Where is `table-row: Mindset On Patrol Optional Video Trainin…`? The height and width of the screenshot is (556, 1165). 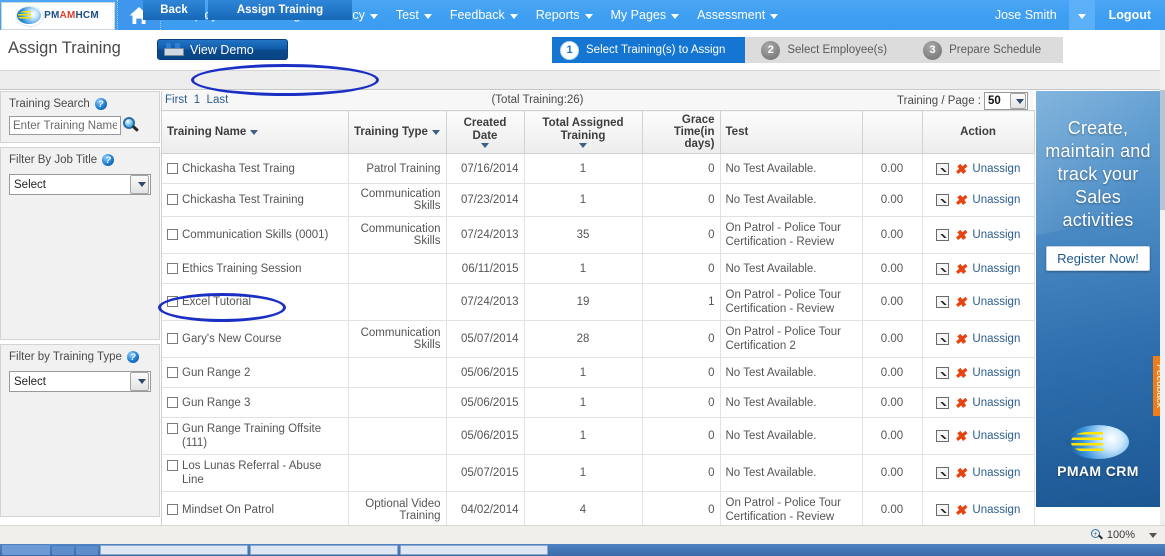 table-row: Mindset On Patrol Optional Video Trainin… is located at coordinates (598, 510).